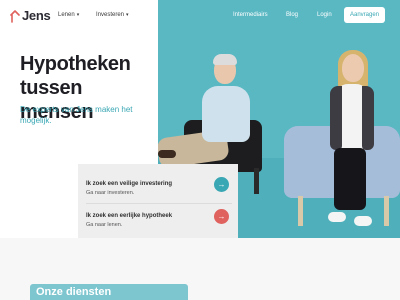 The height and width of the screenshot is (300, 400). Describe the element at coordinates (129, 216) in the screenshot. I see `card-title: Ik zoek een eerlijke hypotheek` at that location.